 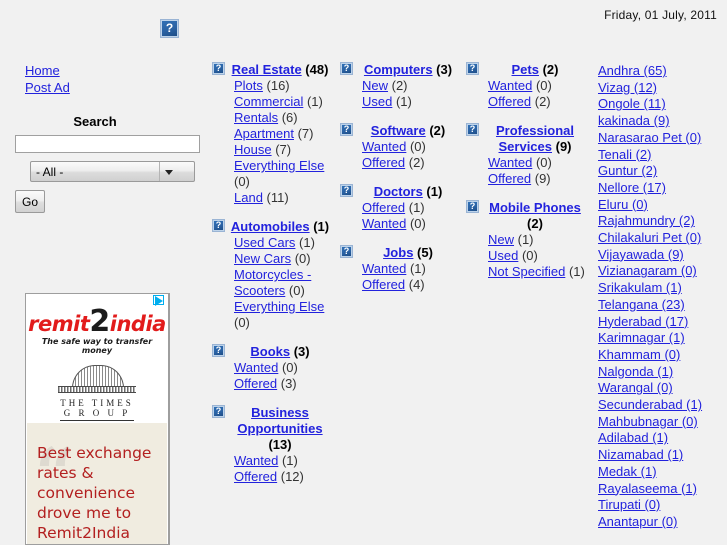 What do you see at coordinates (526, 271) in the screenshot?
I see `subcategory-link: Not Specified` at bounding box center [526, 271].